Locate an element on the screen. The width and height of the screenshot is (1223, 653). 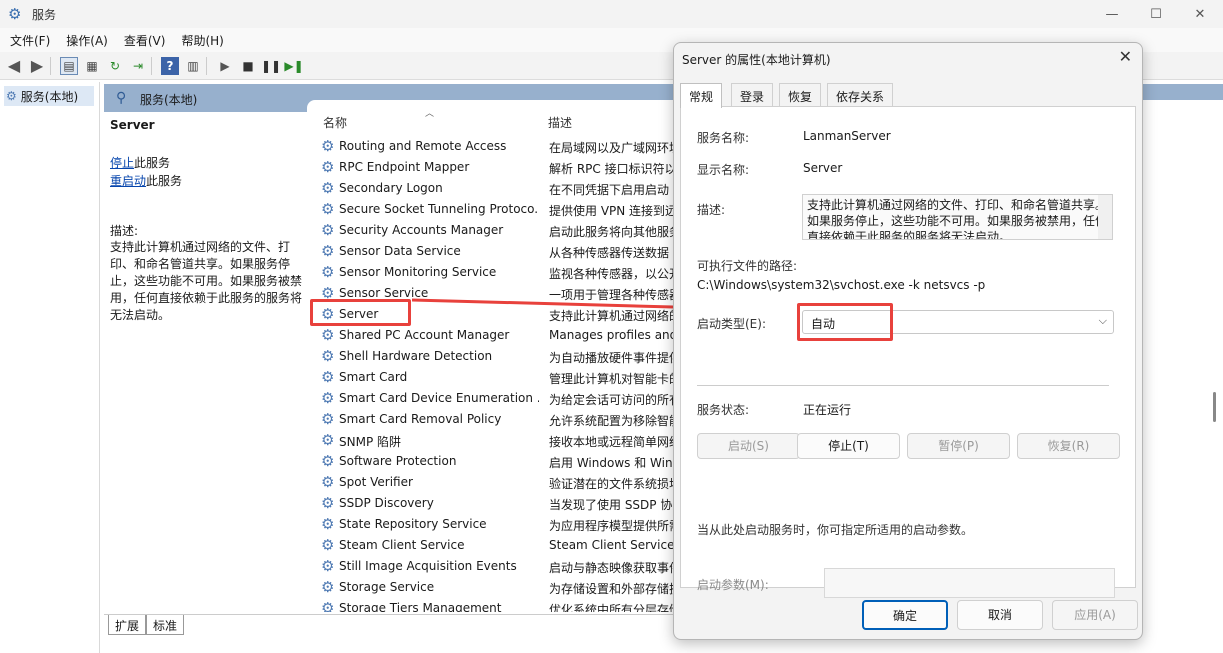
tab-standard: 标准 is located at coordinates (165, 625).